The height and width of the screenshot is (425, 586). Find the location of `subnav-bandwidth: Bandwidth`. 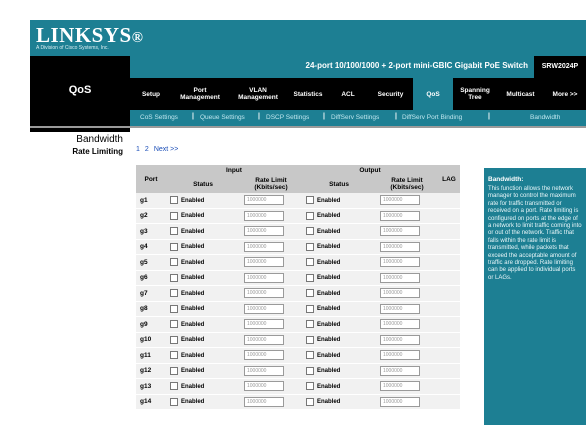

subnav-bandwidth: Bandwidth is located at coordinates (545, 117).